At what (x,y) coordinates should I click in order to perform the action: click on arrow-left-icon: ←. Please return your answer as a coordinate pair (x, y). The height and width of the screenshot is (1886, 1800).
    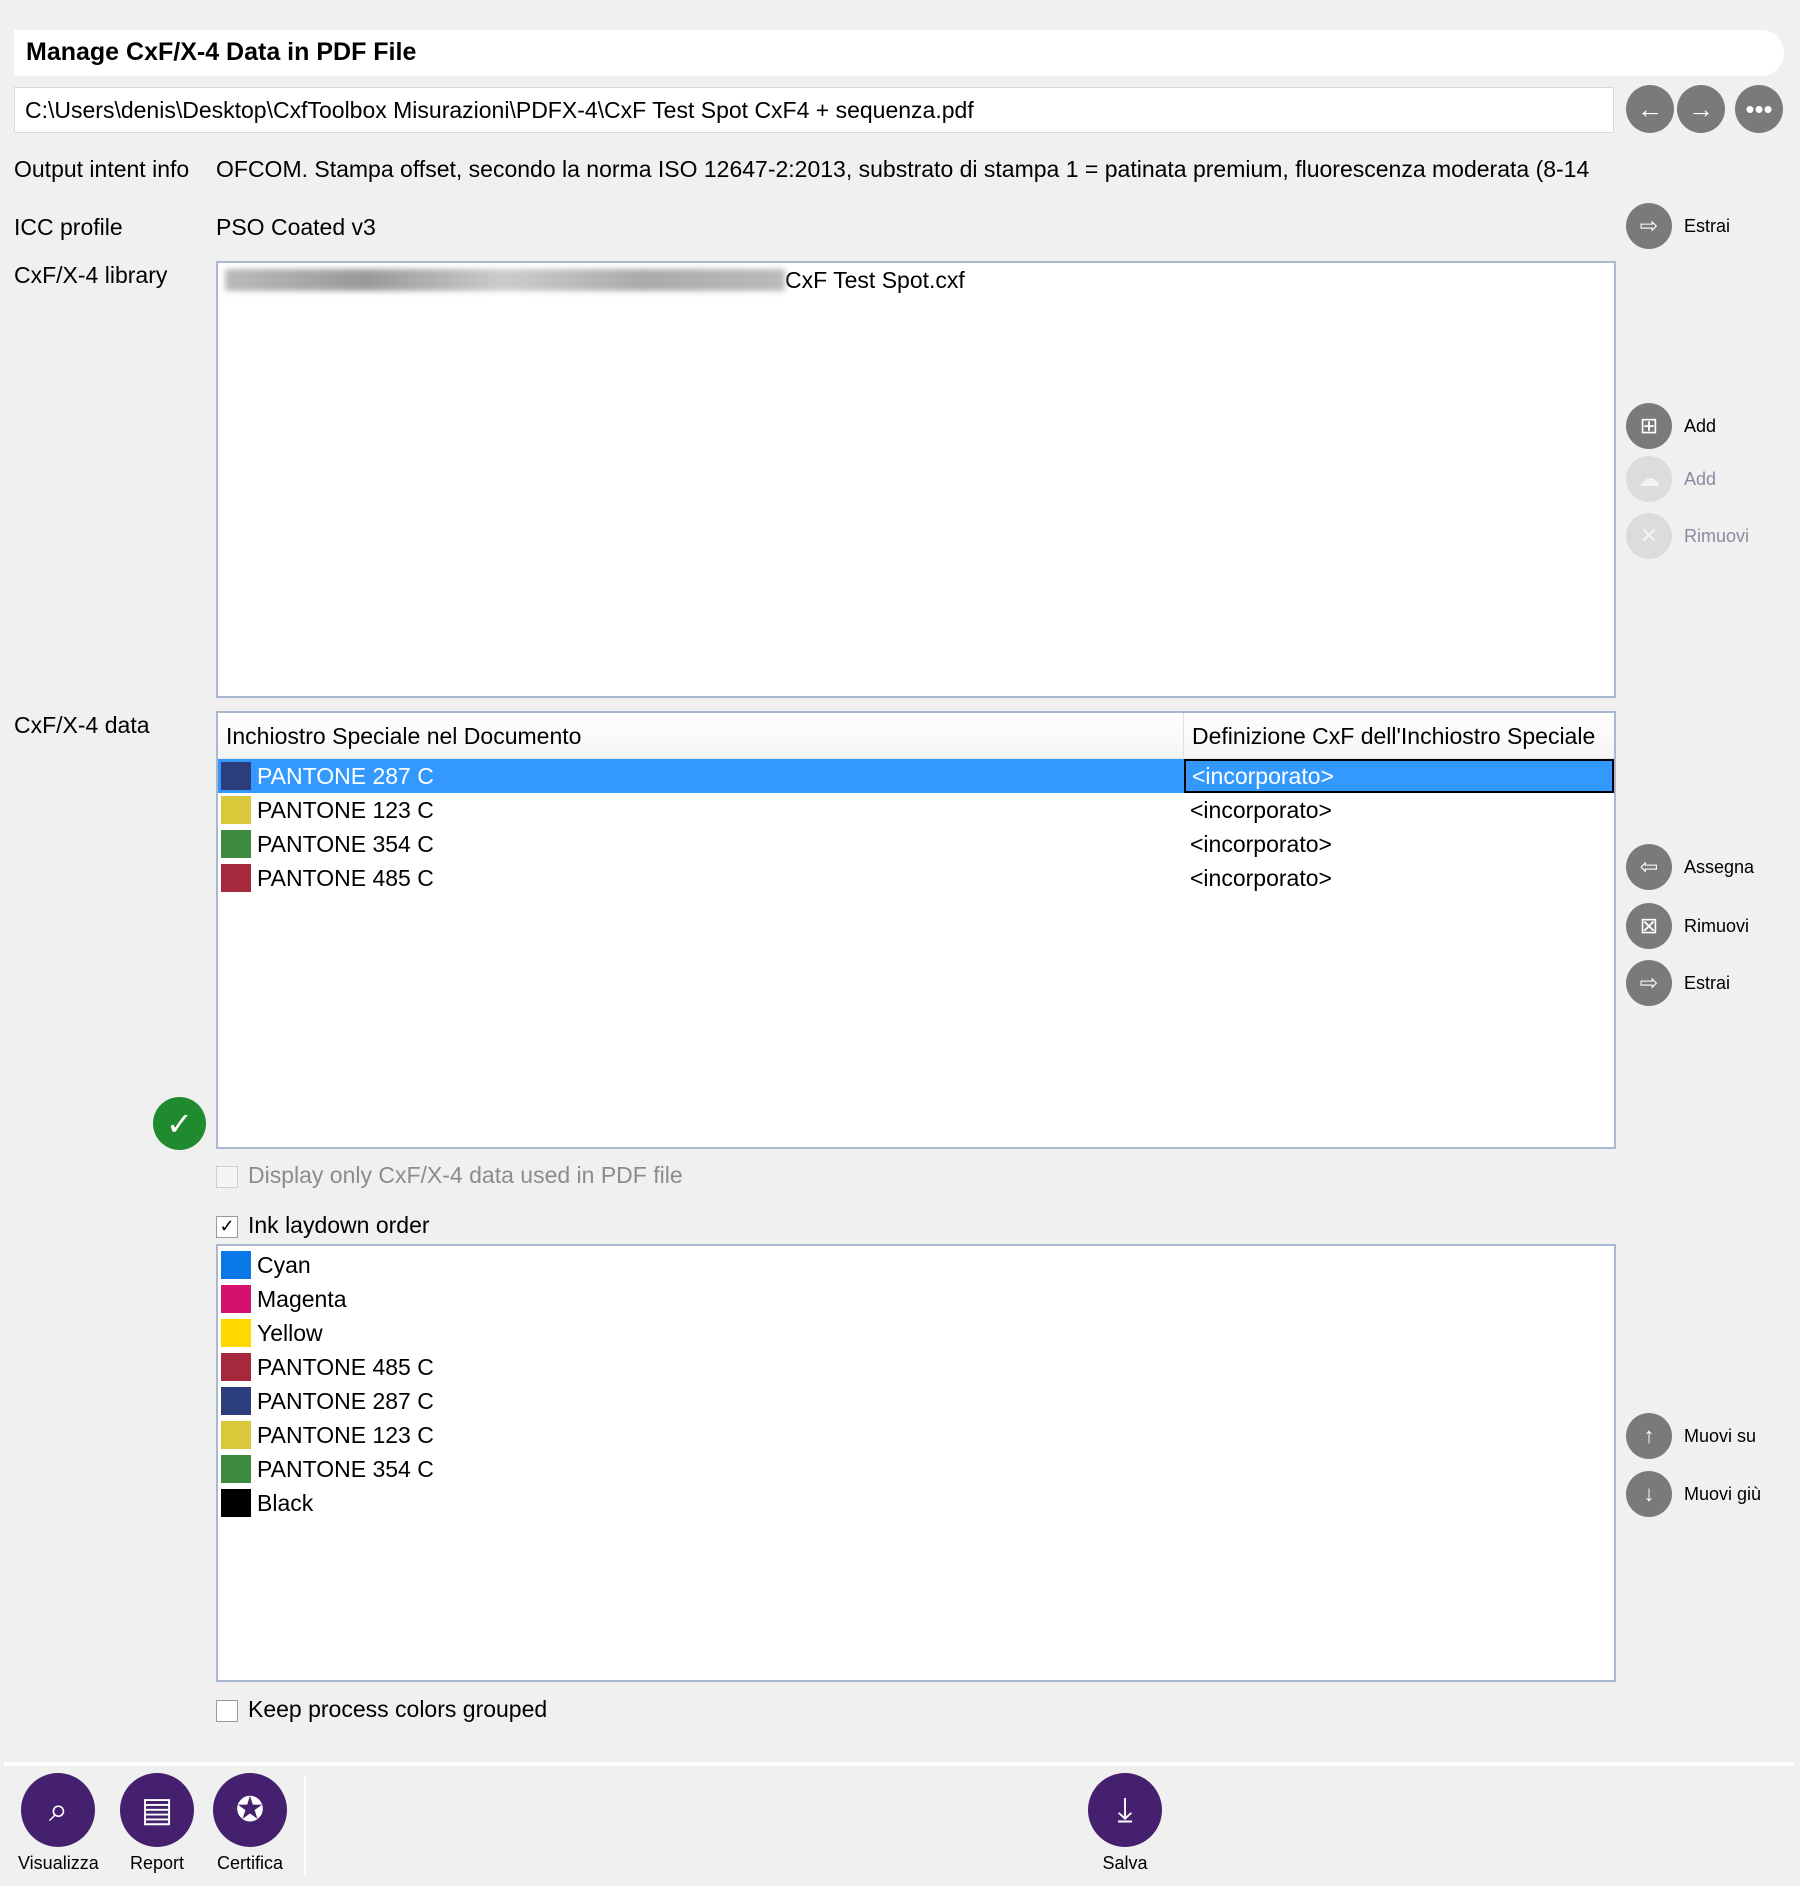
    Looking at the image, I should click on (1650, 108).